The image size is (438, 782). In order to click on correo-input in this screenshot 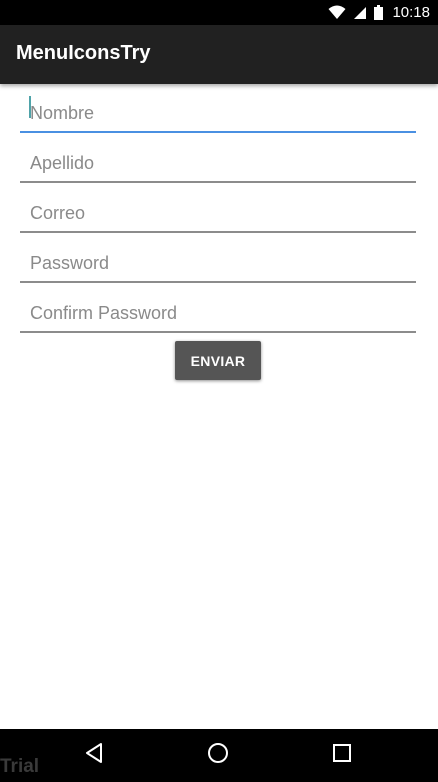, I will do `click(218, 208)`.